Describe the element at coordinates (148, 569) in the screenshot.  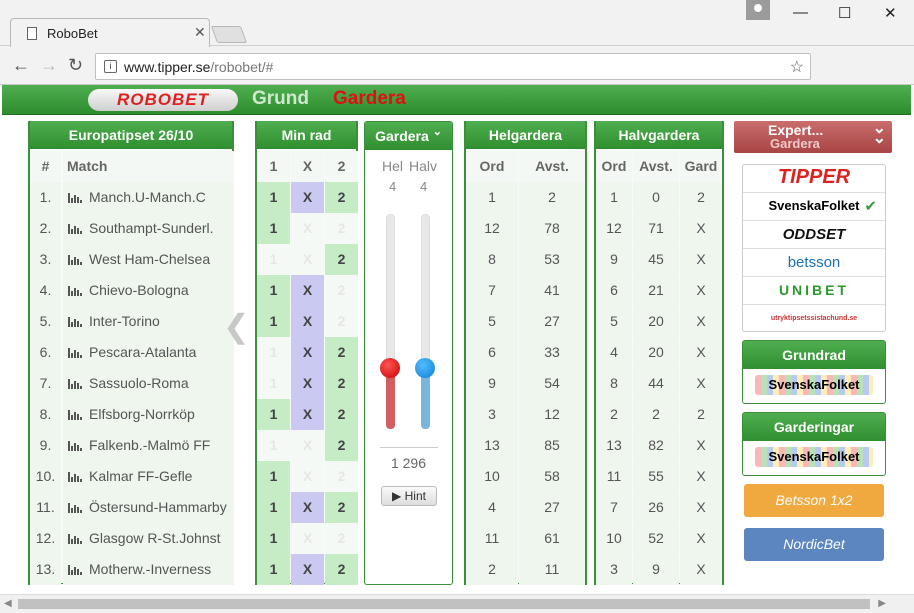
I see `match-cell: Motherw.-Inverness` at that location.